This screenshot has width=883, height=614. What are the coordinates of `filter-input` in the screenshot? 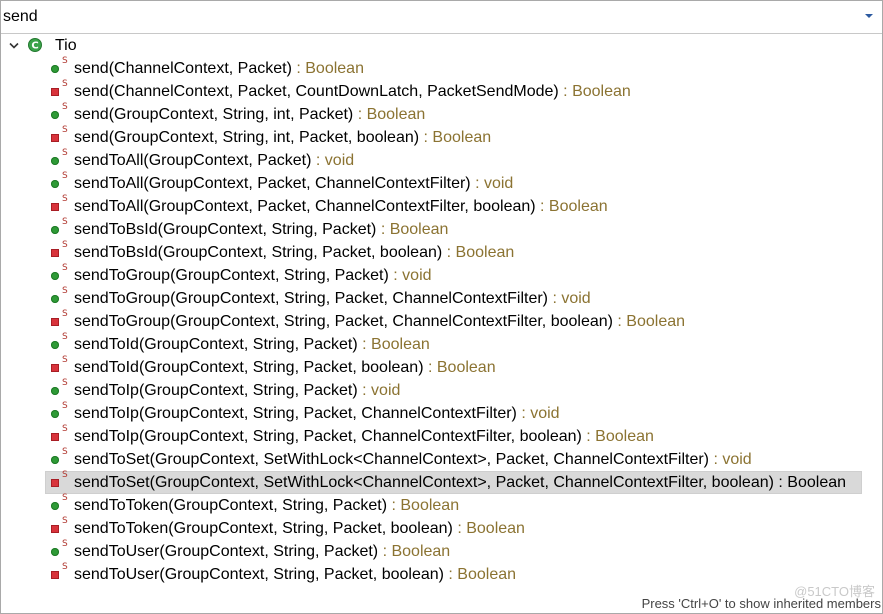 It's located at (422, 17).